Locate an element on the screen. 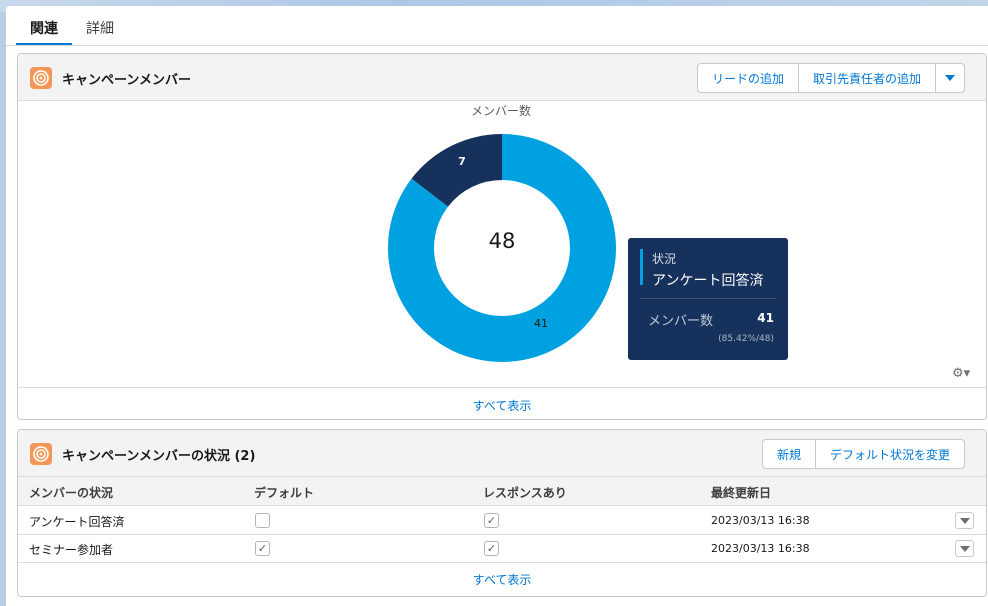 The image size is (988, 606). status-actions: 新規 デフォルト状況を変更 is located at coordinates (864, 454).